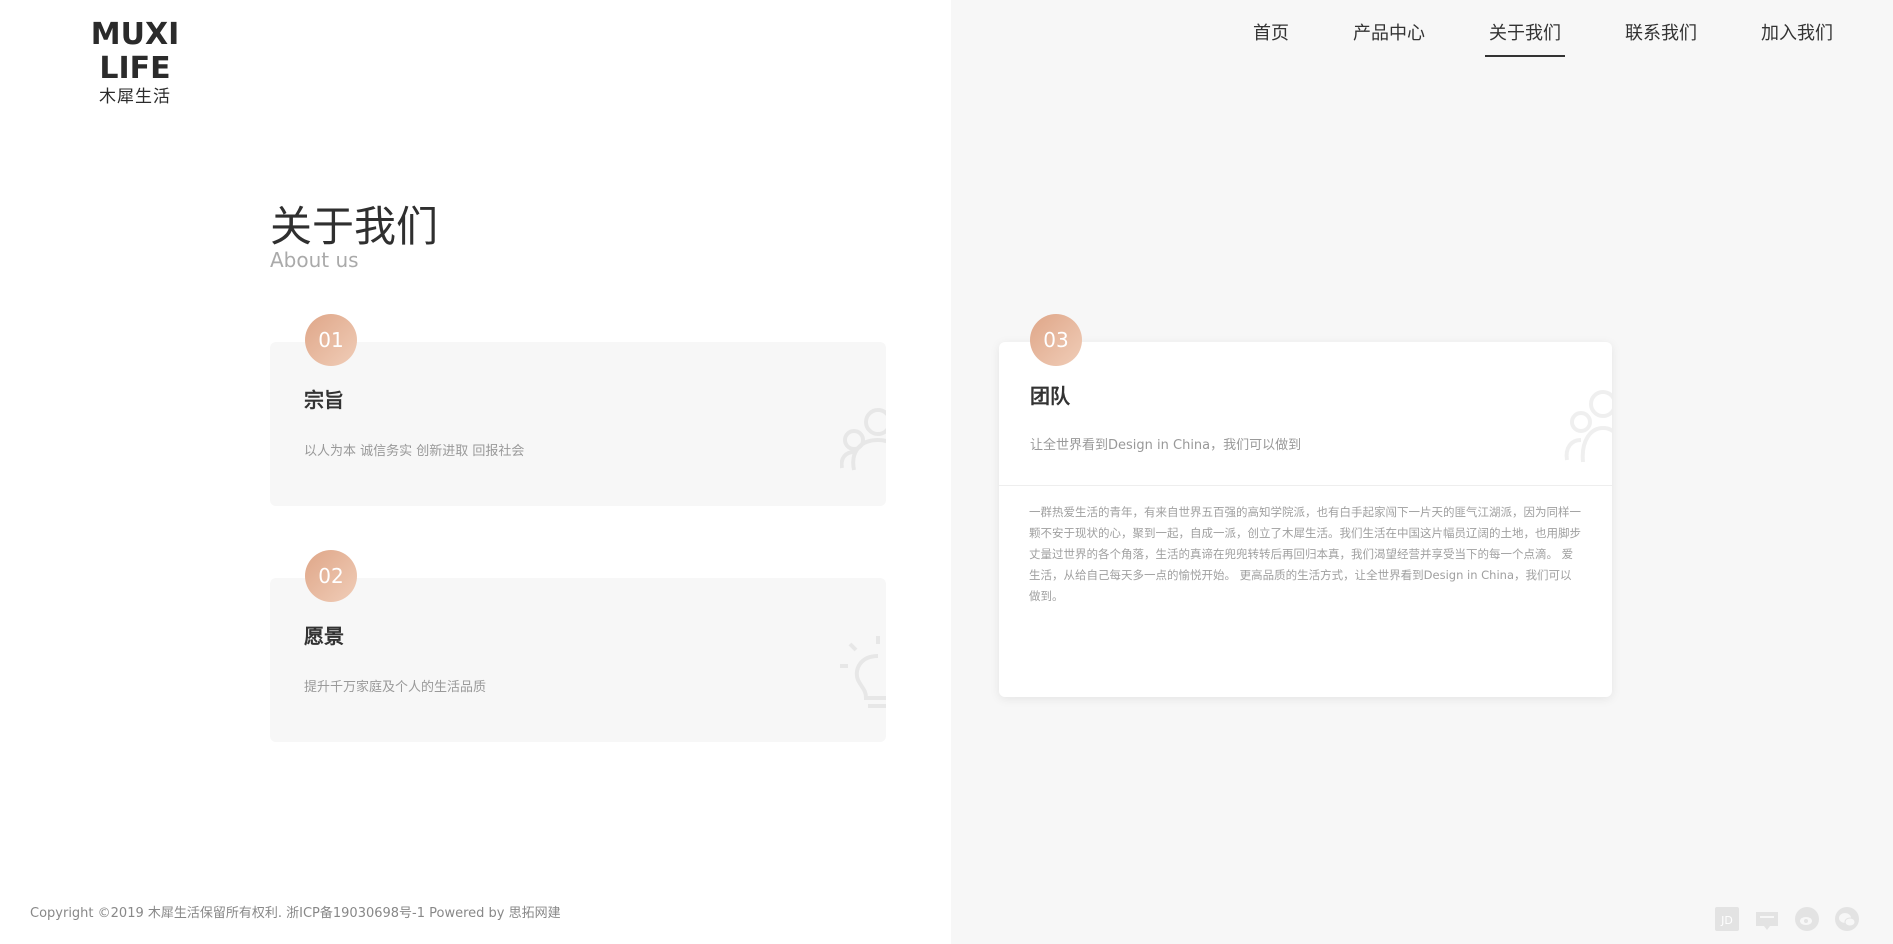 The height and width of the screenshot is (944, 1893). I want to click on nav-item-about: 关于我们, so click(1525, 30).